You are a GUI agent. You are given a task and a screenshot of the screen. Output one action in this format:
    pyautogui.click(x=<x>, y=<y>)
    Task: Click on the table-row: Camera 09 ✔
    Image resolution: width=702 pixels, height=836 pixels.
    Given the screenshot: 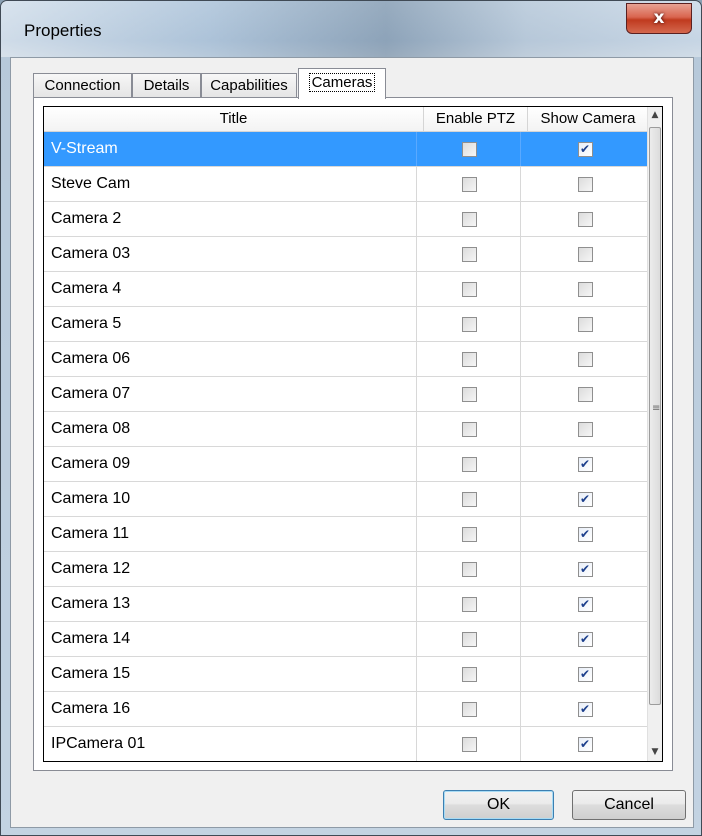 What is the action you would take?
    pyautogui.click(x=346, y=464)
    